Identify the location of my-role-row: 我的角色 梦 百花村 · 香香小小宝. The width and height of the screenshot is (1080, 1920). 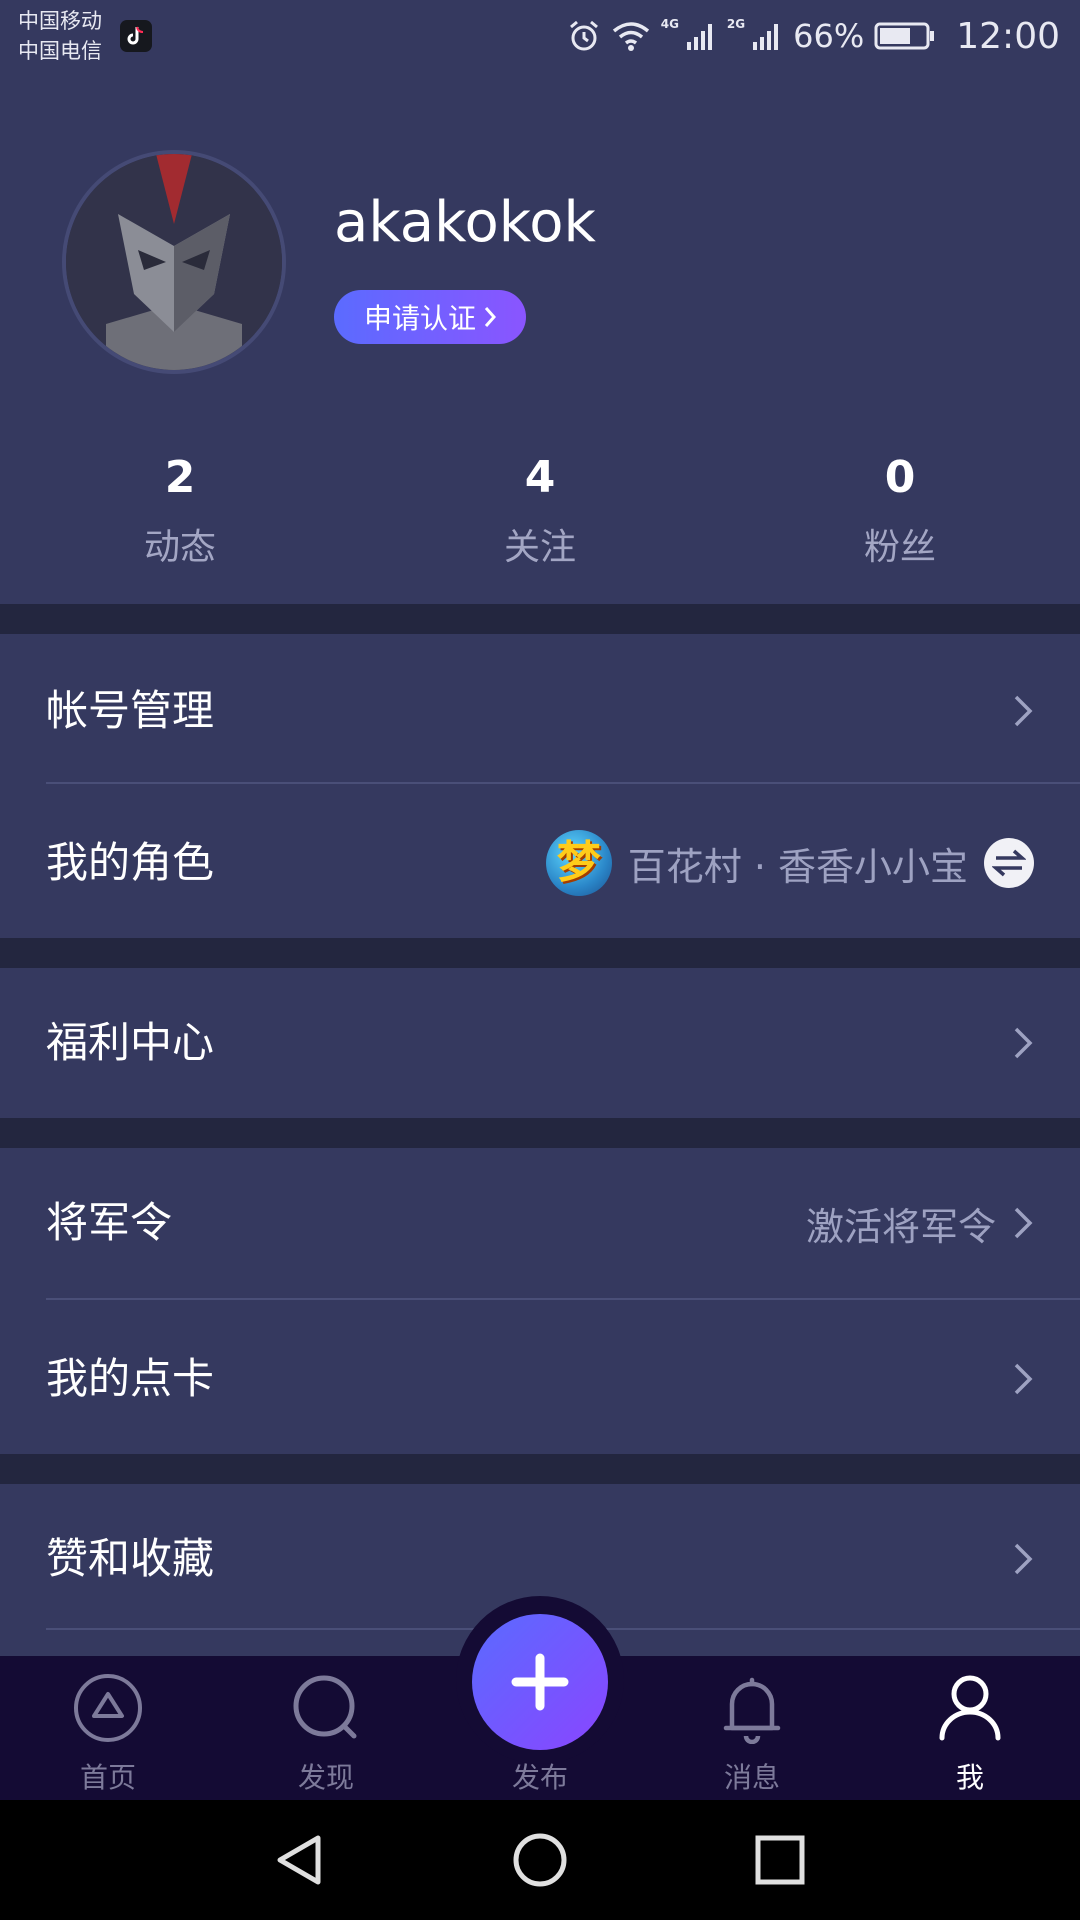
(540, 863).